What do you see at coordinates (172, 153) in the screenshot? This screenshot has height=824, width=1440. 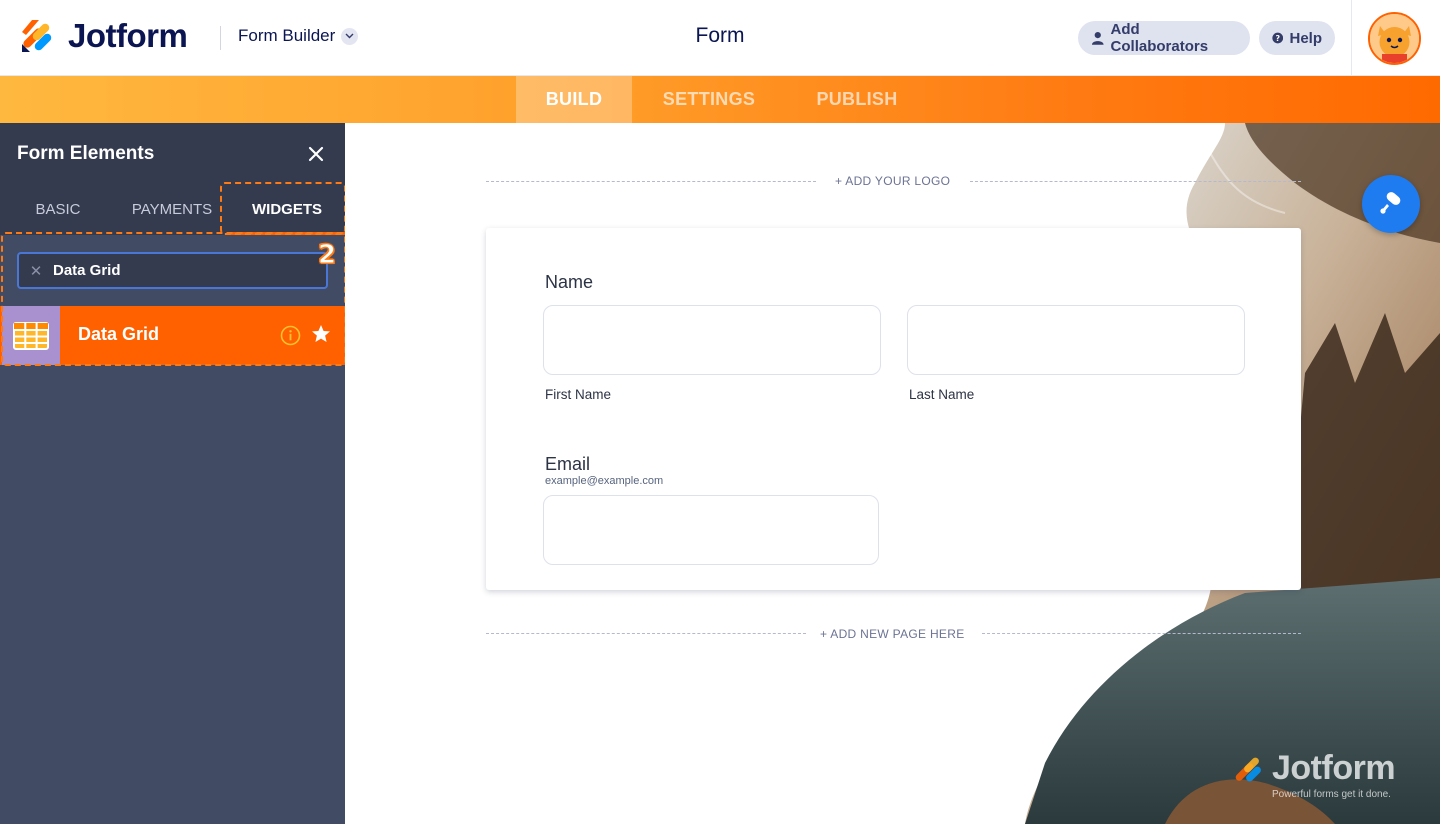 I see `panel-header: Form Elements` at bounding box center [172, 153].